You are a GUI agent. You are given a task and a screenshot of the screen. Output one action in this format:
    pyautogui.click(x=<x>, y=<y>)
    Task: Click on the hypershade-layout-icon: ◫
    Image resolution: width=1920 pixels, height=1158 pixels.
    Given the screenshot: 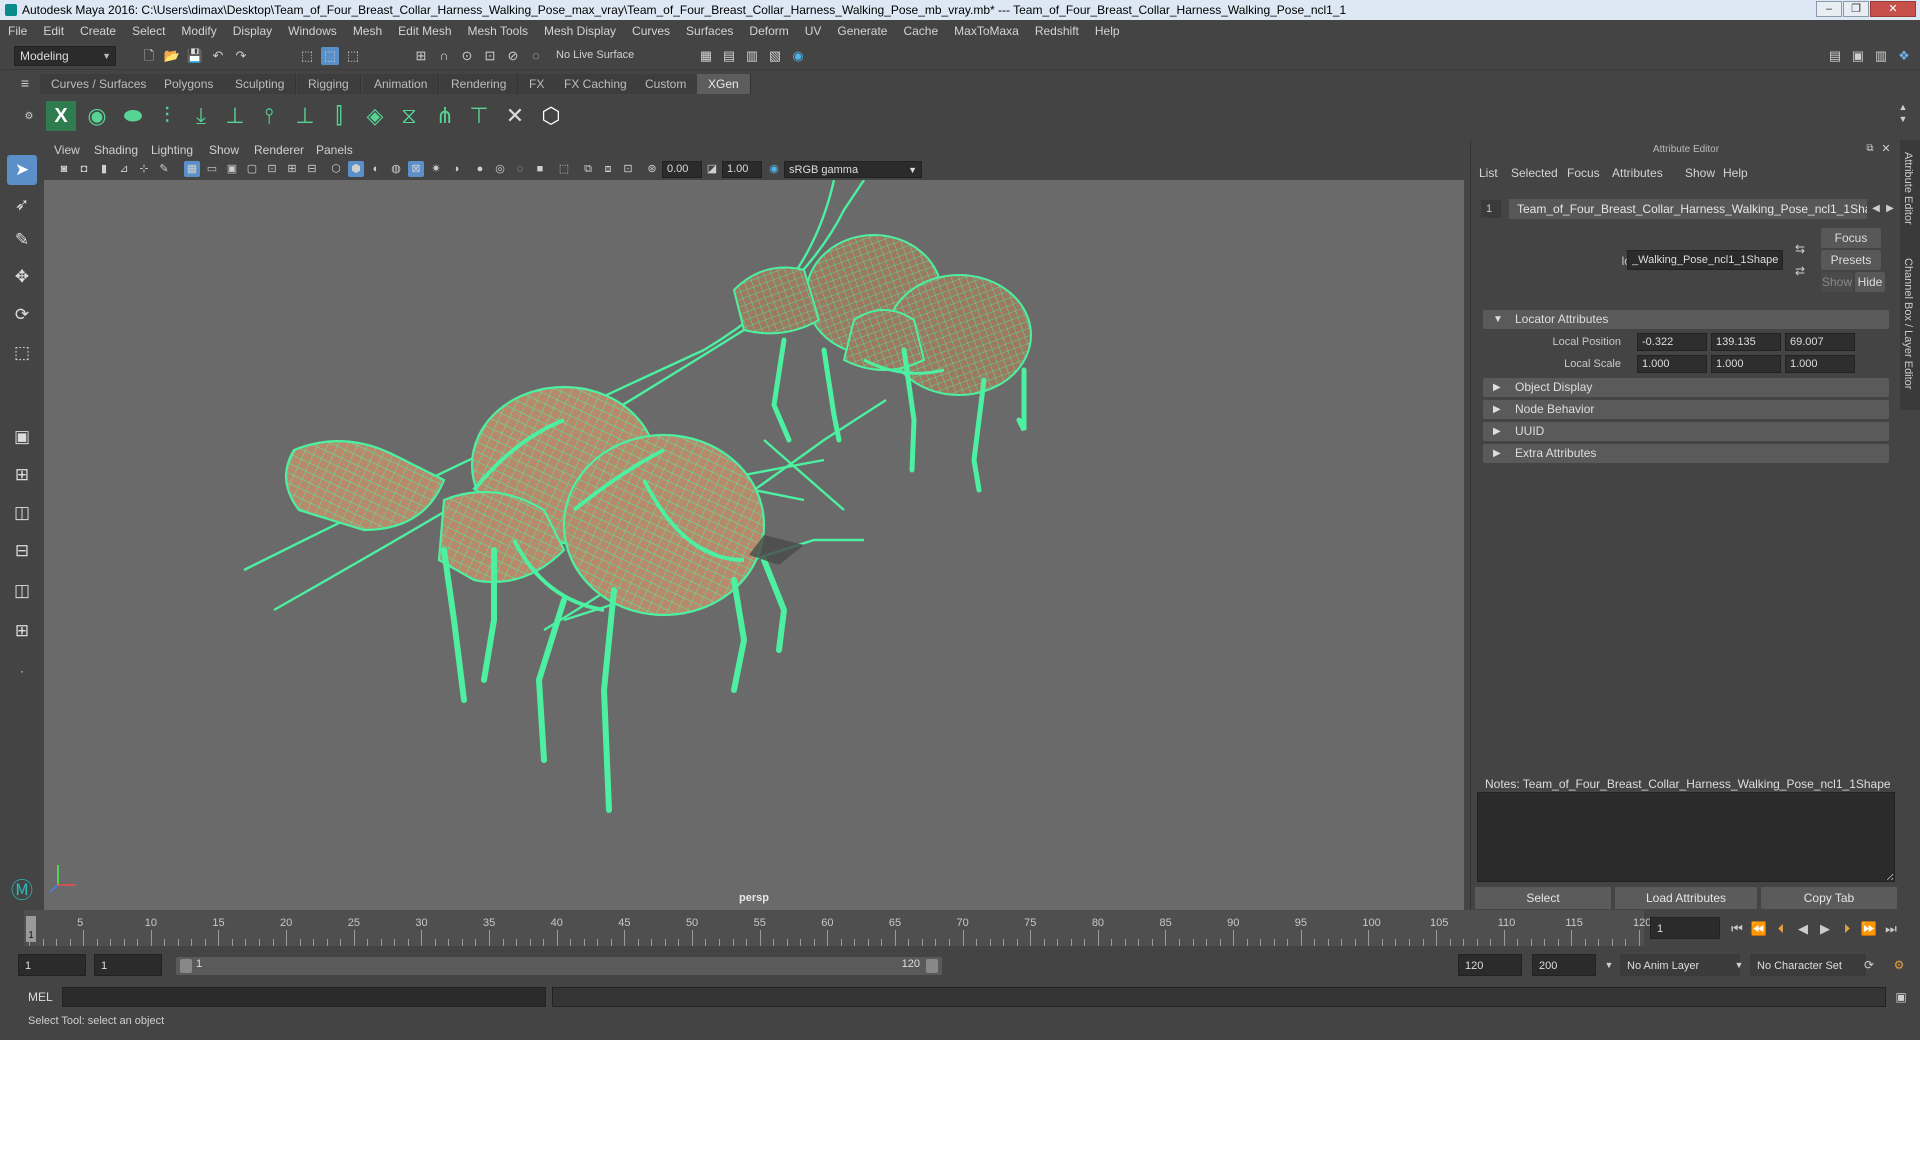 What is the action you would take?
    pyautogui.click(x=22, y=591)
    